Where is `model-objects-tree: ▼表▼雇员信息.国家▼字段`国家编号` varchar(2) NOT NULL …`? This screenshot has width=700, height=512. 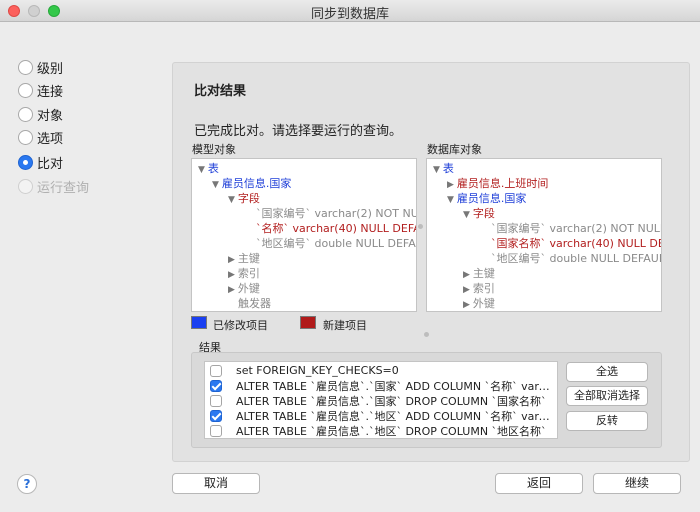
model-objects-tree: ▼表▼雇员信息.国家▼字段`国家编号` varchar(2) NOT NULL … is located at coordinates (304, 235).